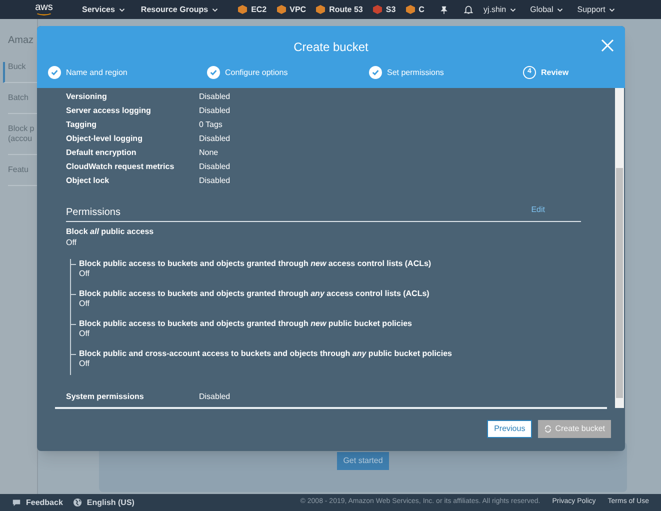  I want to click on sidebar-title: Amaz, so click(21, 41).